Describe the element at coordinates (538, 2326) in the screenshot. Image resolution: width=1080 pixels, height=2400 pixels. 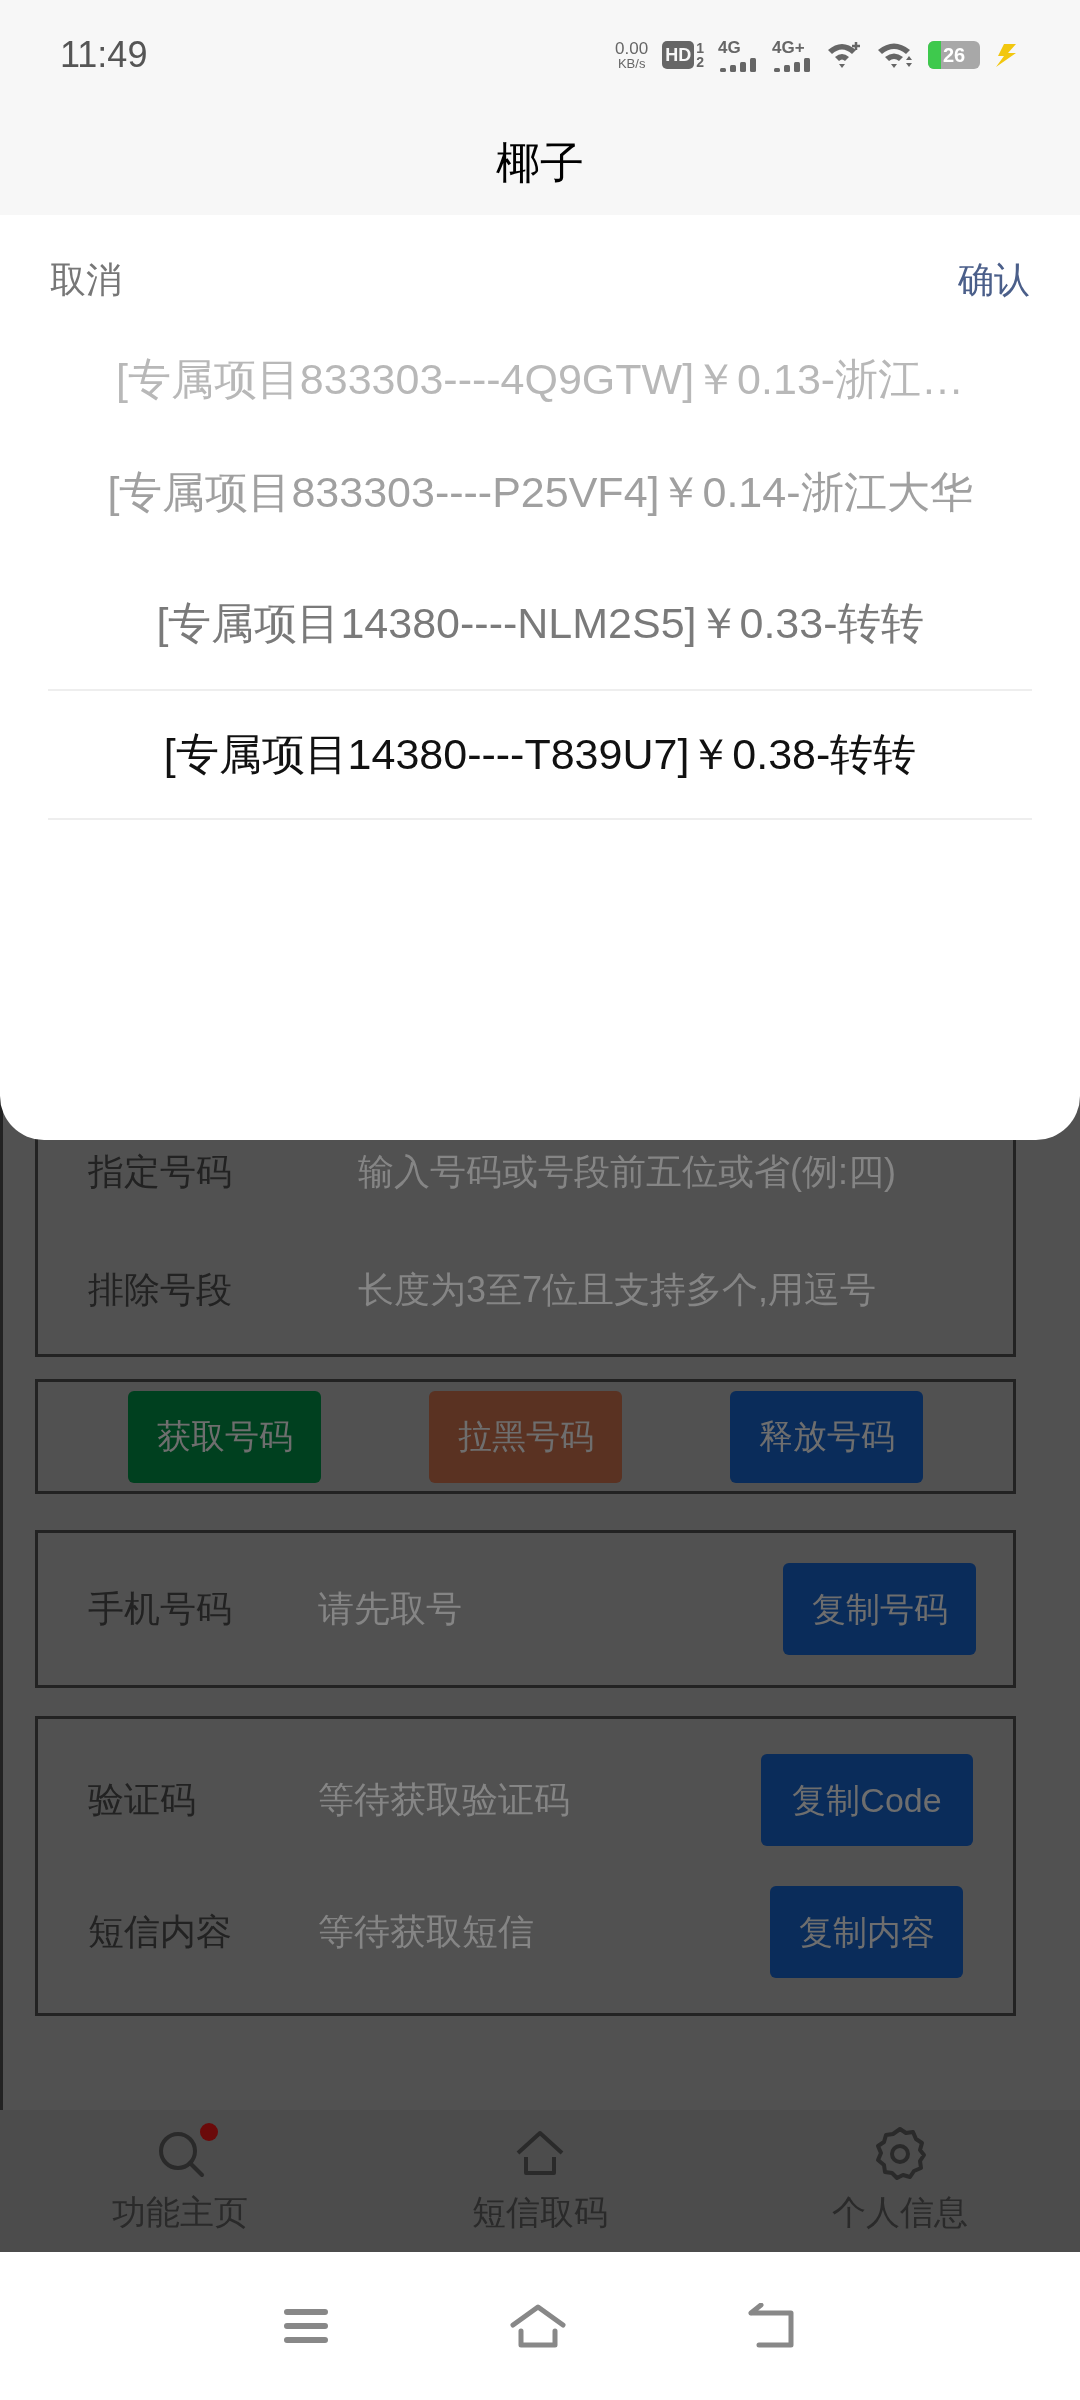
I see `home-icon` at that location.